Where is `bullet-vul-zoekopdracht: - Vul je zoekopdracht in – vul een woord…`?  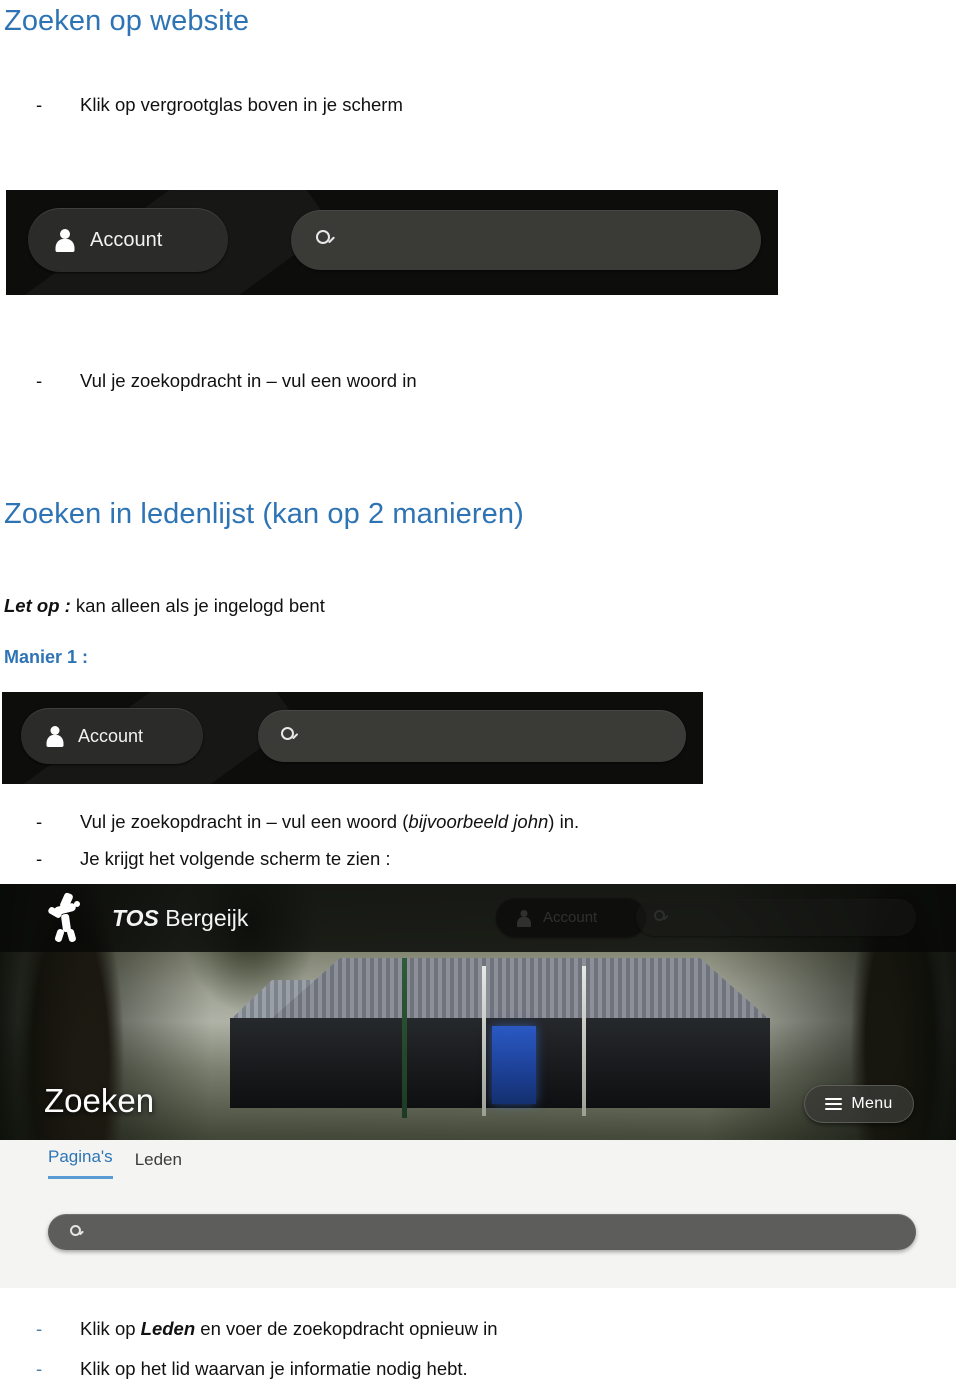
bullet-vul-zoekopdracht: - Vul je zoekopdracht in – vul een woord… is located at coordinates (226, 381).